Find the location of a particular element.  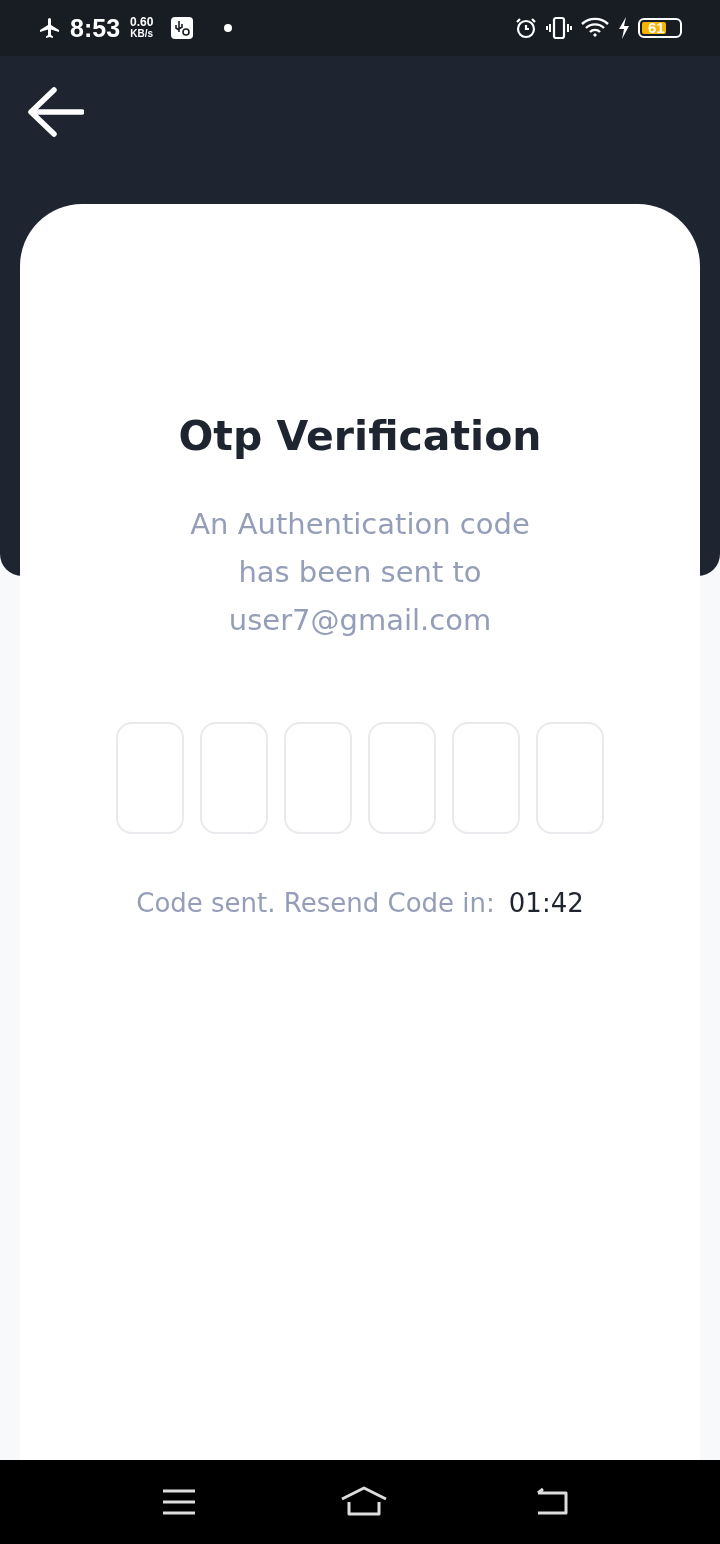

page-title: Otp Verification is located at coordinates (360, 436).